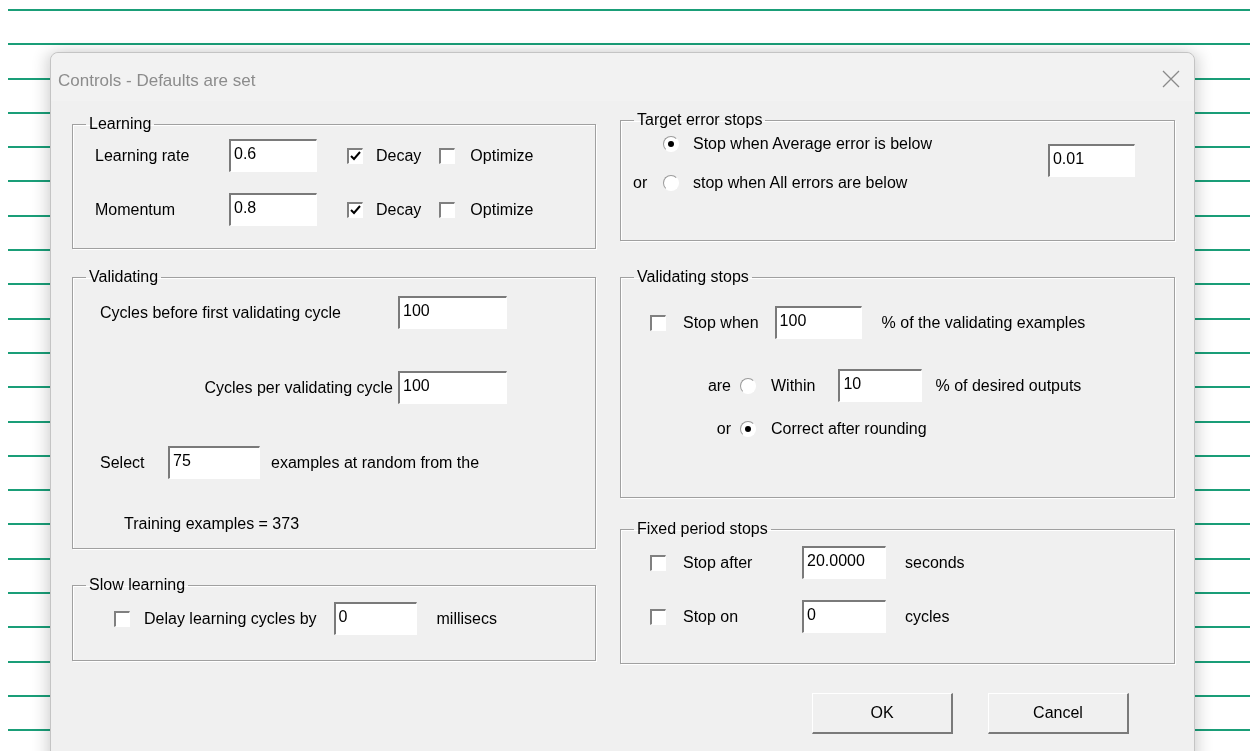 The height and width of the screenshot is (751, 1250). I want to click on radio-label: Stop when Average error is below, so click(812, 144).